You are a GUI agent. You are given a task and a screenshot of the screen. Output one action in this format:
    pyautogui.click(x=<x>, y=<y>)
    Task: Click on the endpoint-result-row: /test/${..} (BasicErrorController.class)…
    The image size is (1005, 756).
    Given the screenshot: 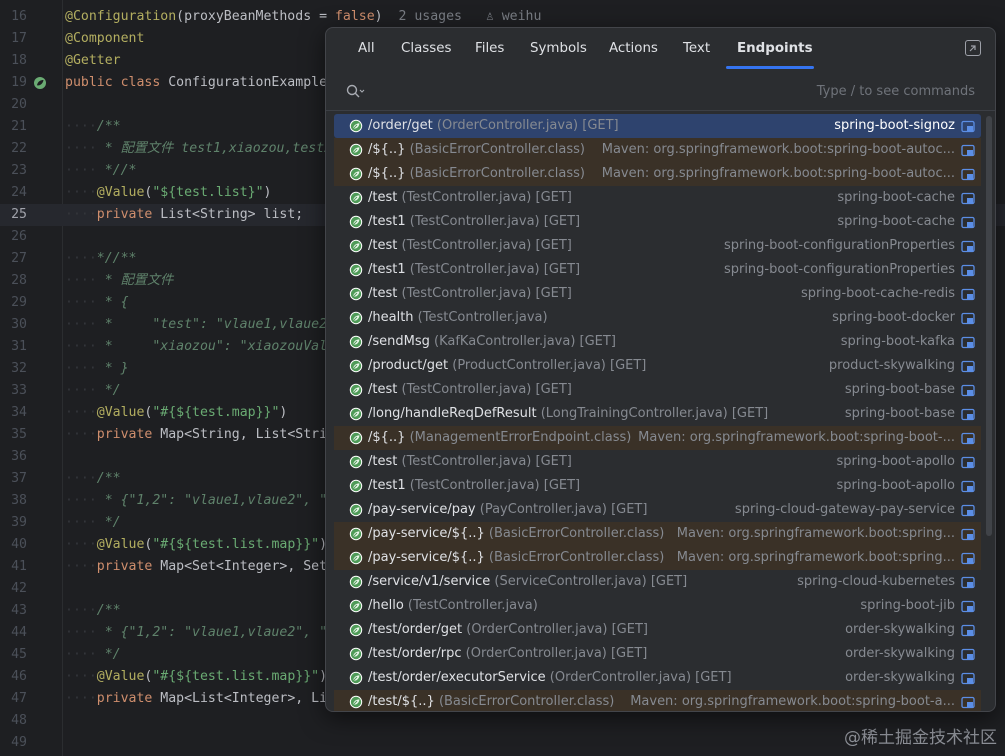 What is the action you would take?
    pyautogui.click(x=657, y=700)
    